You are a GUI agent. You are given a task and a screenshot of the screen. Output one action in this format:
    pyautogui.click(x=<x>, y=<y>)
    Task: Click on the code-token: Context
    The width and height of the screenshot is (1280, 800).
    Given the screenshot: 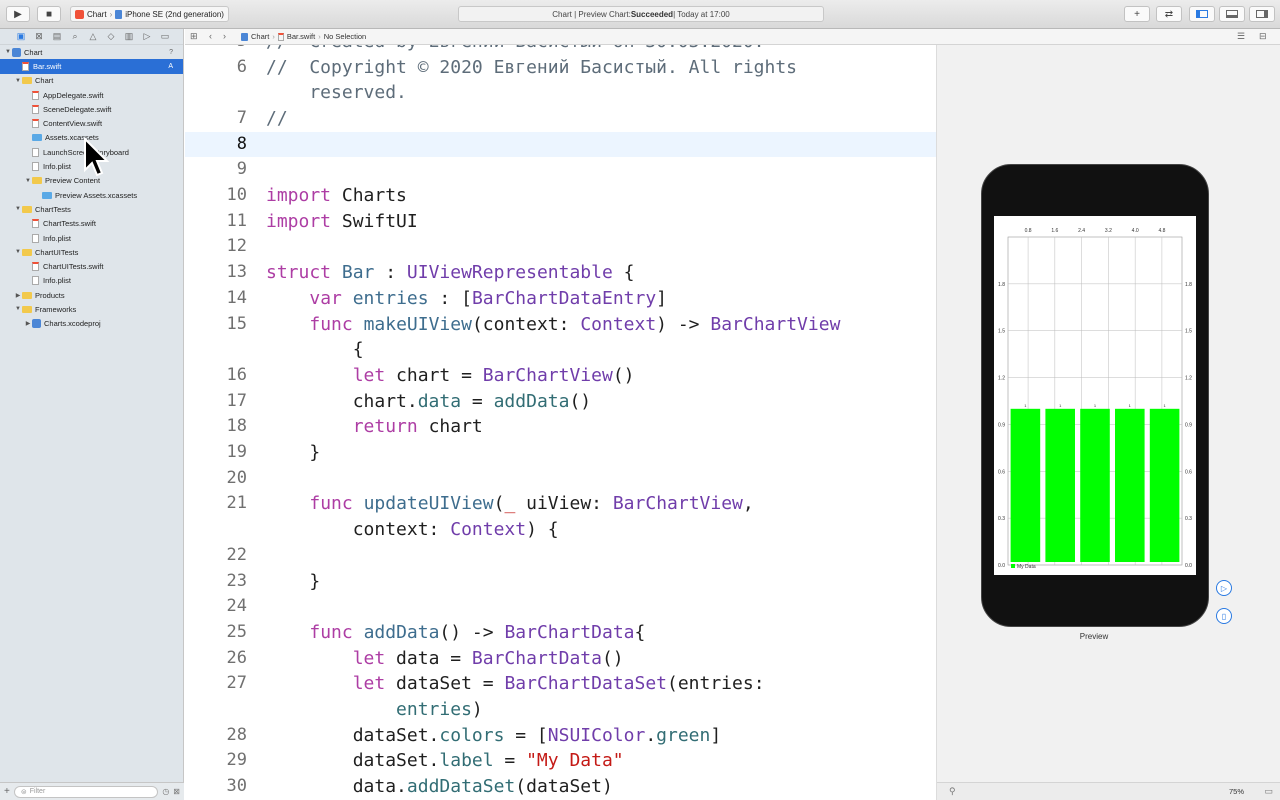 What is the action you would take?
    pyautogui.click(x=618, y=324)
    